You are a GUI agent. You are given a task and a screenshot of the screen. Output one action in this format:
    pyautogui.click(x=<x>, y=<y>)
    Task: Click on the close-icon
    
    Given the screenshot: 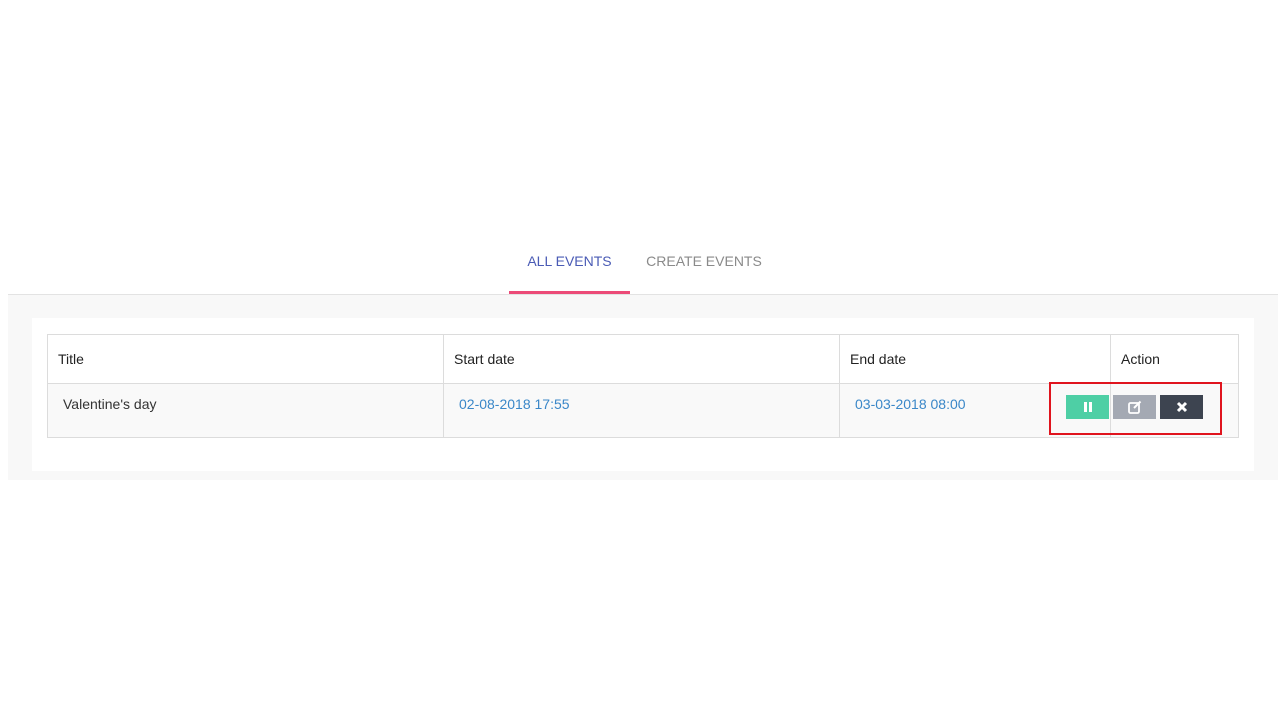 What is the action you would take?
    pyautogui.click(x=1181, y=407)
    